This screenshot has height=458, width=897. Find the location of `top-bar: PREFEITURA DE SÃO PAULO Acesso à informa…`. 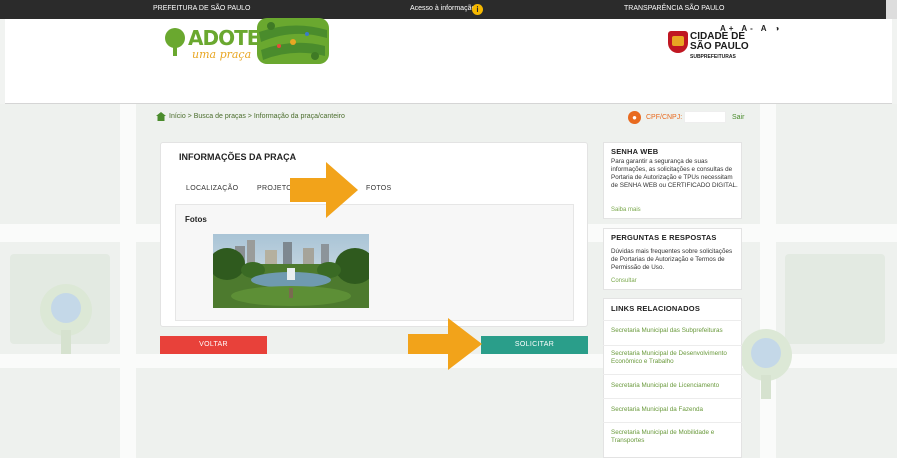

top-bar: PREFEITURA DE SÃO PAULO Acesso à informa… is located at coordinates (448, 9).